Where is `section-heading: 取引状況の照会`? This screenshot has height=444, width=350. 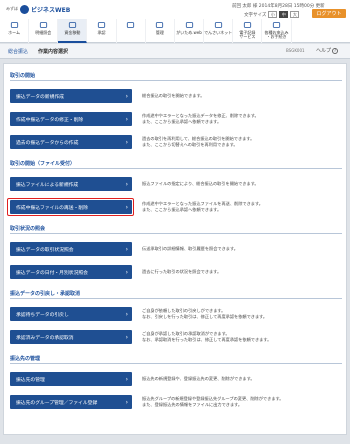 section-heading: 取引状況の照会 is located at coordinates (176, 229).